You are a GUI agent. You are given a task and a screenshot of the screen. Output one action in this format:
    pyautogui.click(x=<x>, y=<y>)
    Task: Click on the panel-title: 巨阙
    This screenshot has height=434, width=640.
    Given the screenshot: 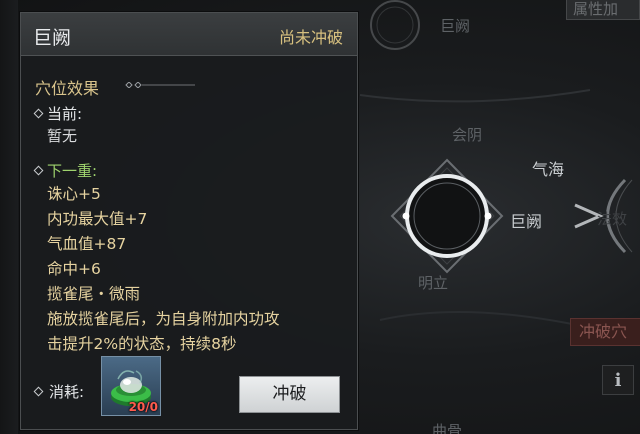 What is the action you would take?
    pyautogui.click(x=52, y=38)
    